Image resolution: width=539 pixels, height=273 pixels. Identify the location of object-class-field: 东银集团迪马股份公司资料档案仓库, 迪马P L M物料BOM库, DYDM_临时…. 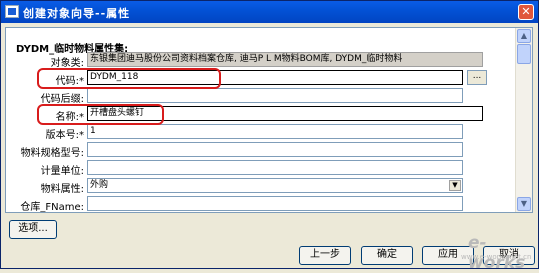
(285, 59).